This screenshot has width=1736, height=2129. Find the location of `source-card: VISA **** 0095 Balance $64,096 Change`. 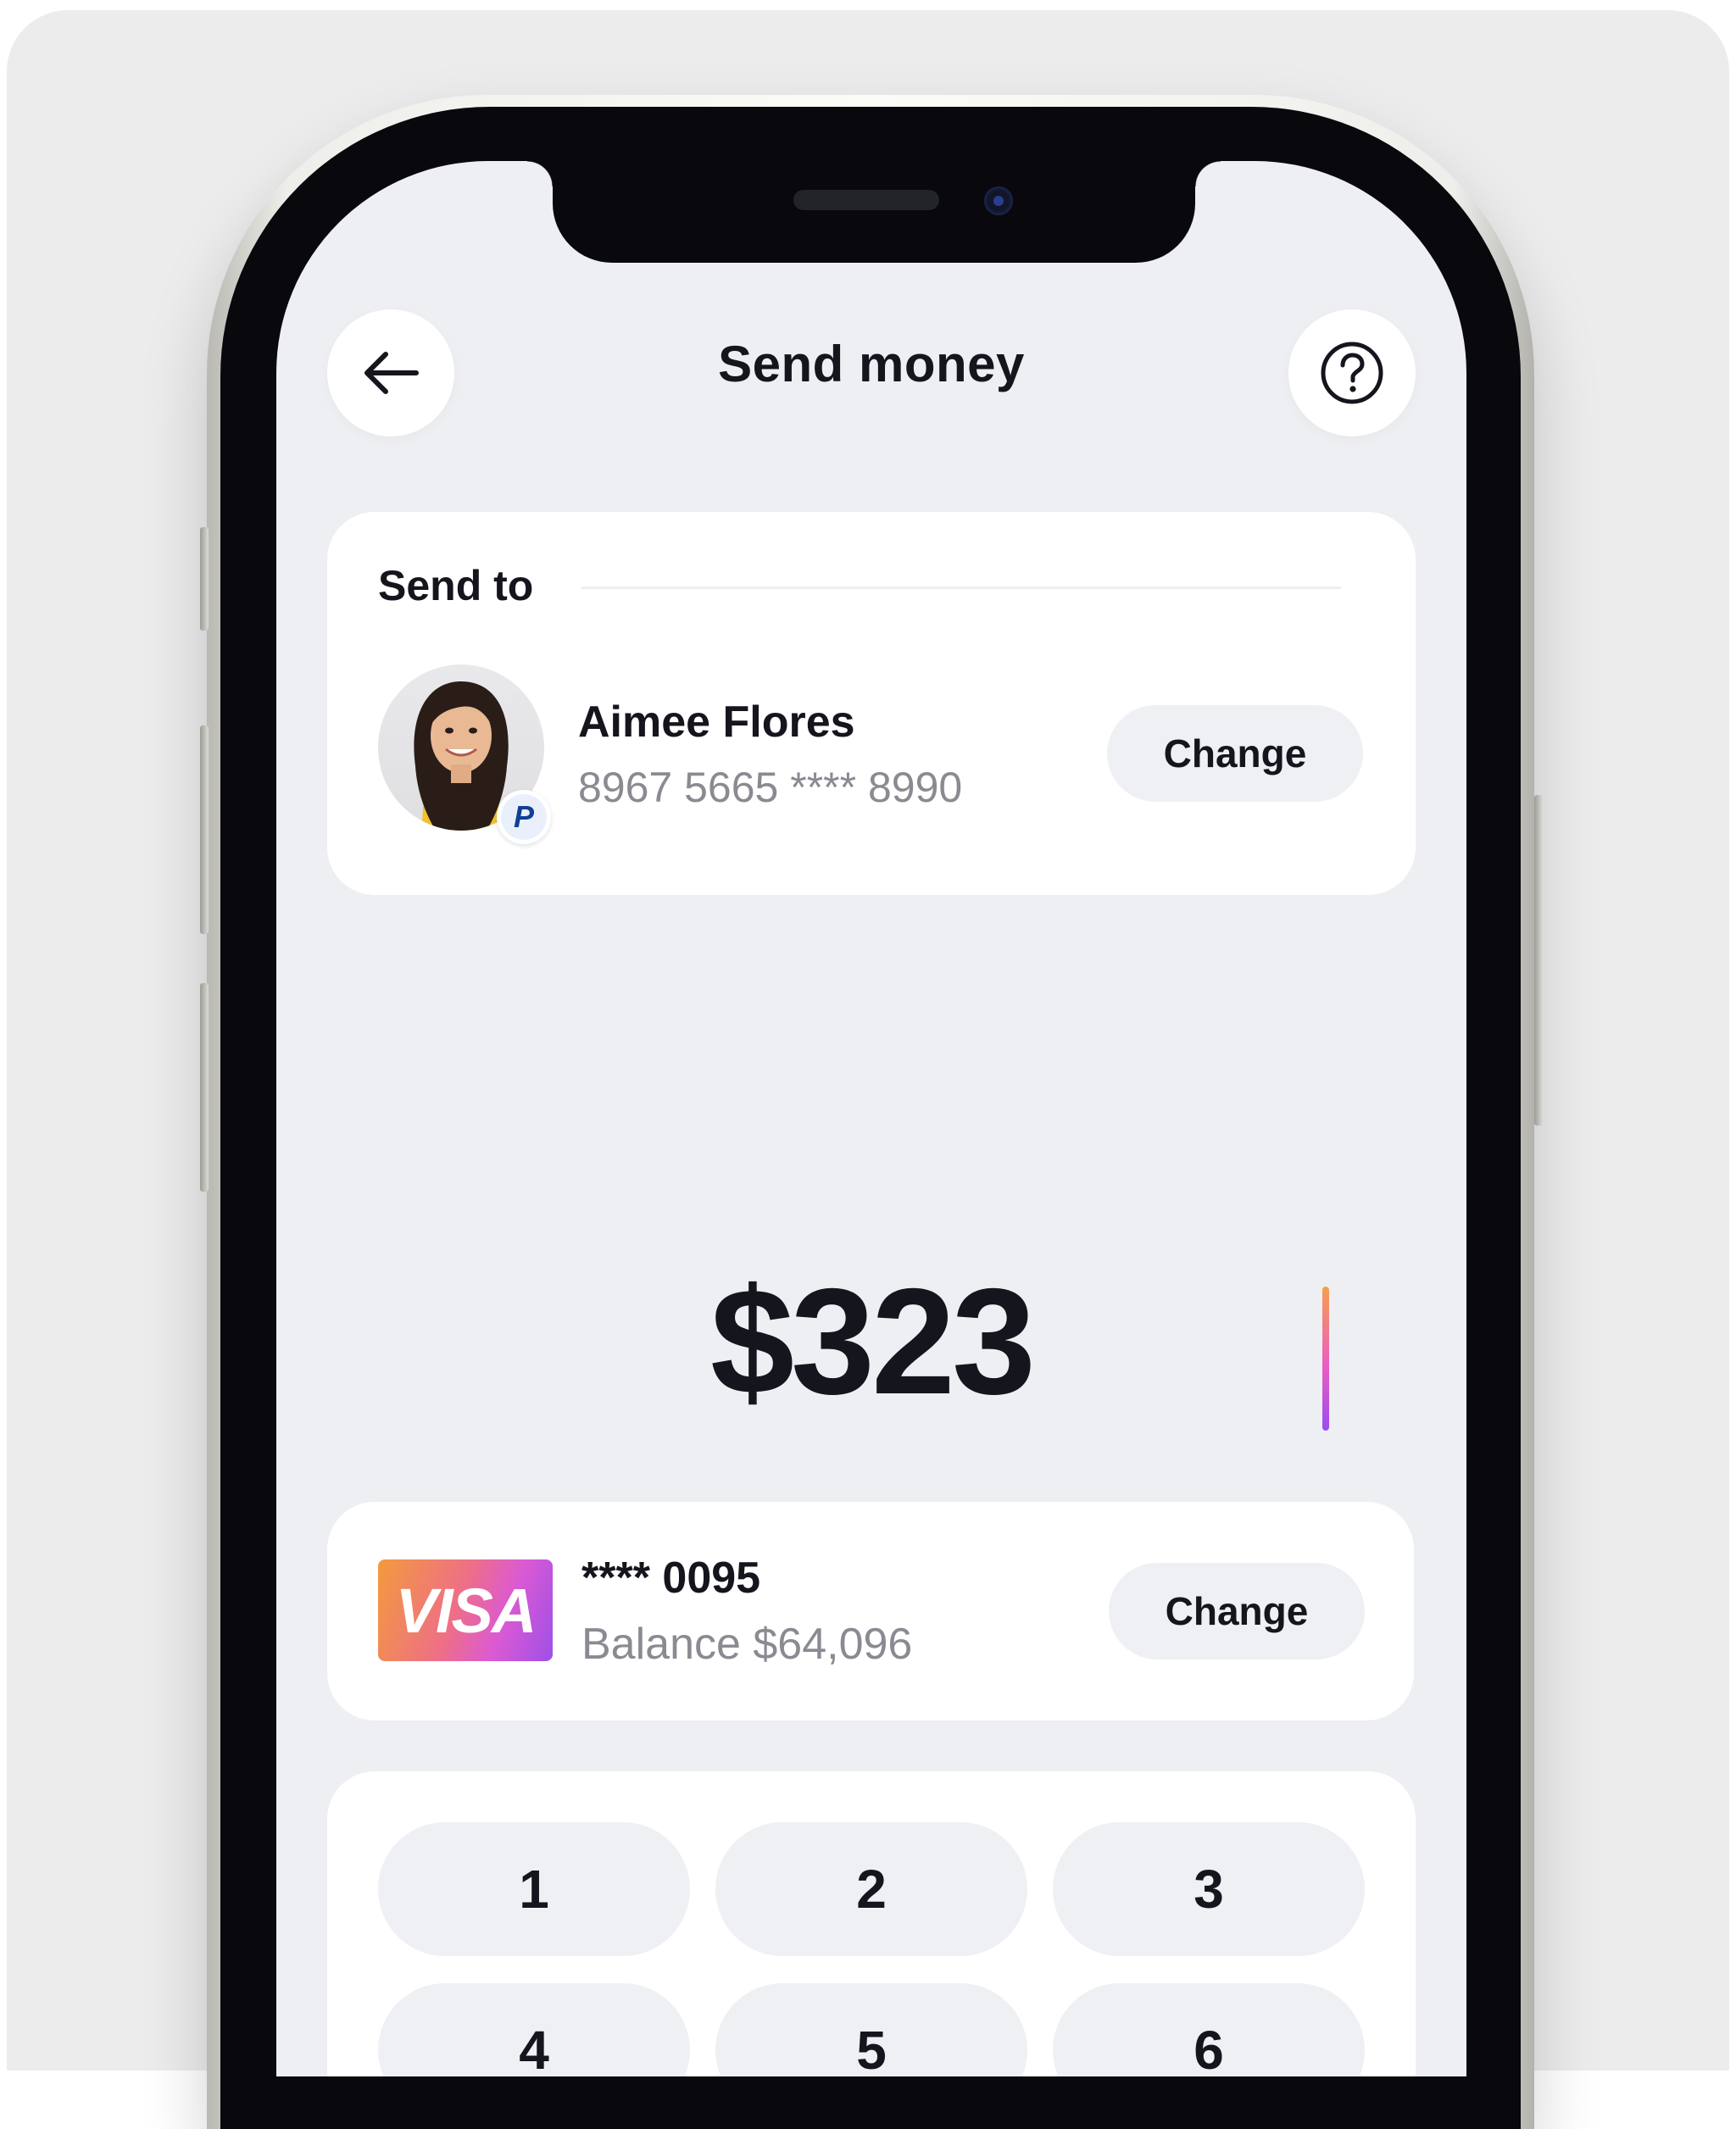

source-card: VISA **** 0095 Balance $64,096 Change is located at coordinates (870, 1611).